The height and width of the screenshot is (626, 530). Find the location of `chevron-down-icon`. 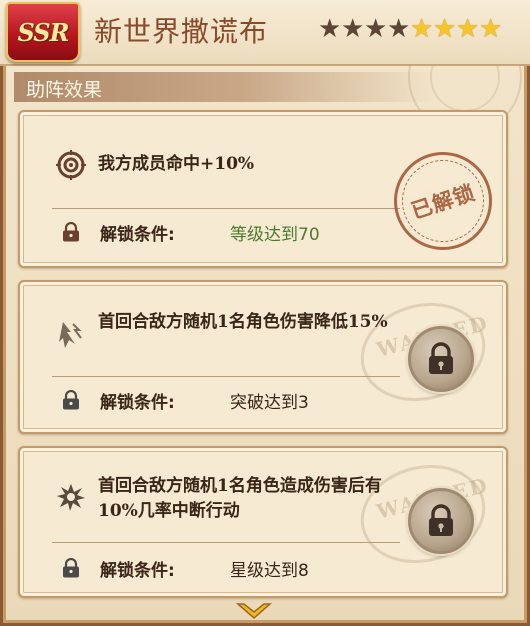

chevron-down-icon is located at coordinates (254, 611).